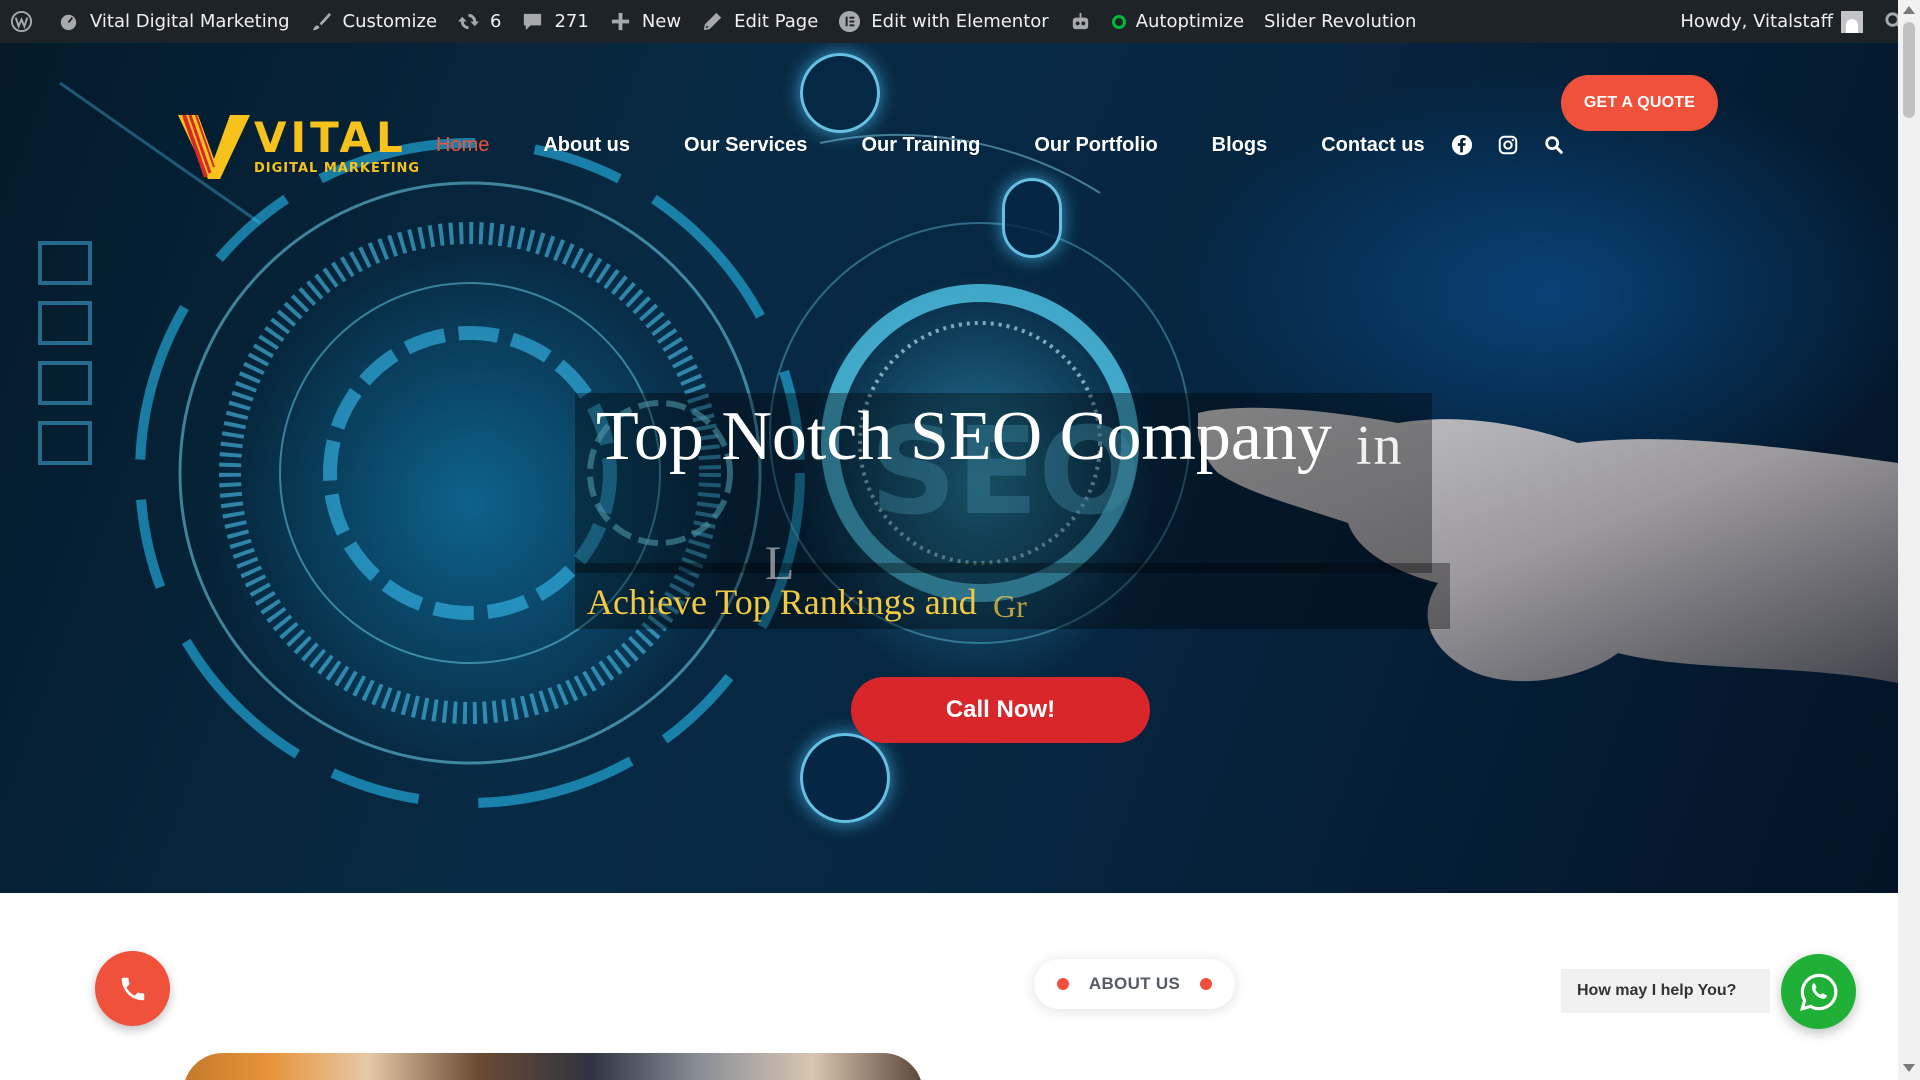 The width and height of the screenshot is (1920, 1080). What do you see at coordinates (468, 21) in the screenshot?
I see `refresh-icon` at bounding box center [468, 21].